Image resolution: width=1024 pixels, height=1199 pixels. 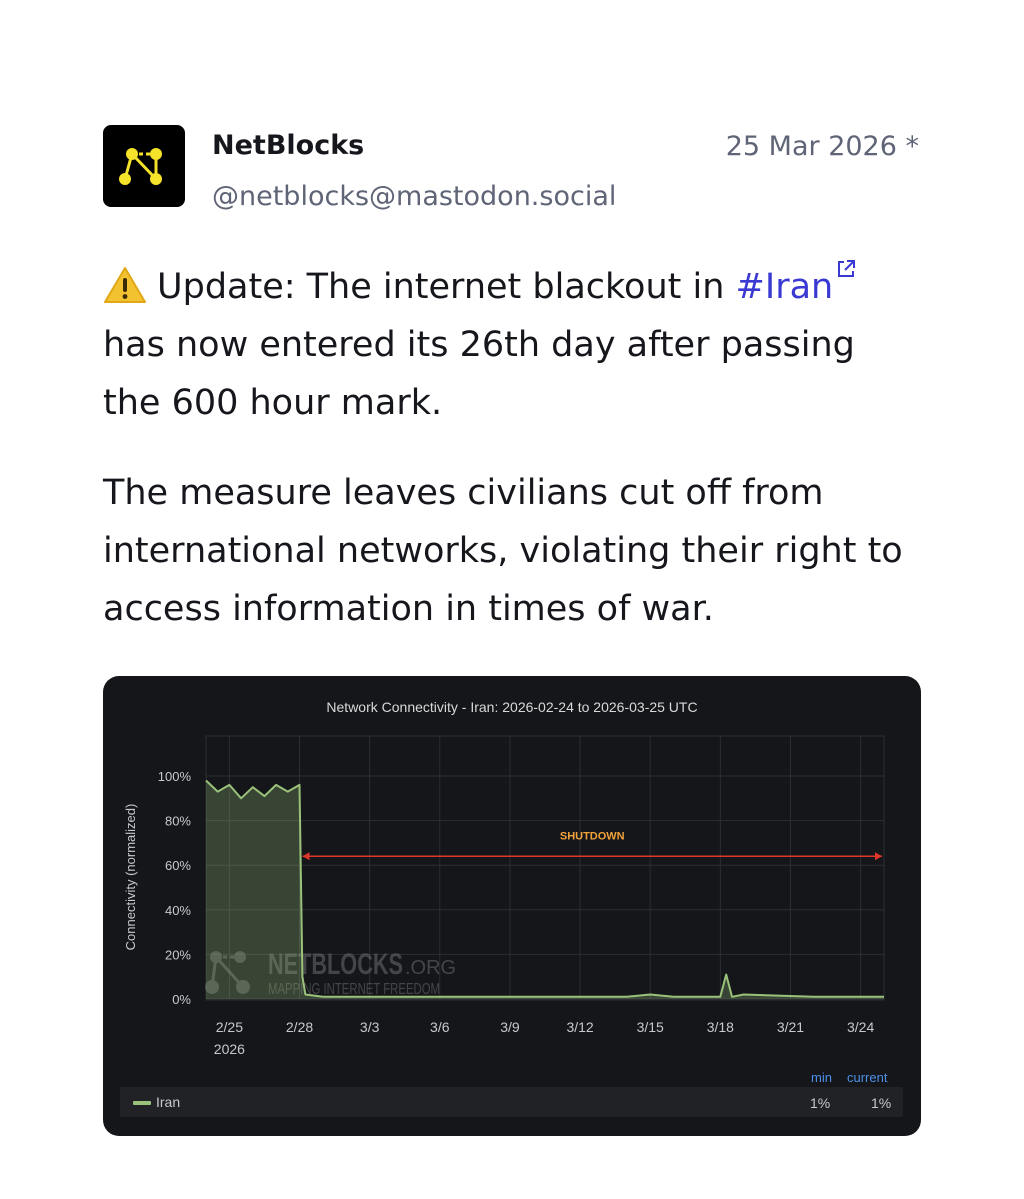 What do you see at coordinates (441, 287) in the screenshot?
I see `post-text-prefix: Update: The internet blackout in` at bounding box center [441, 287].